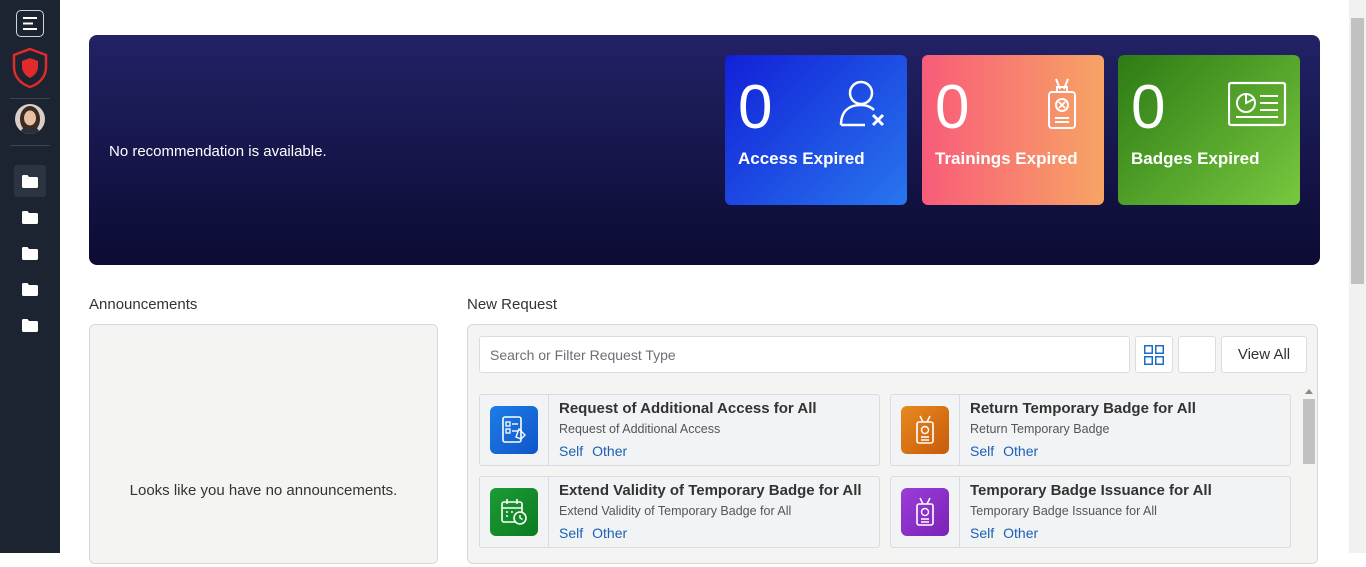  Describe the element at coordinates (1006, 158) in the screenshot. I see `stat-label: Trainings Expired` at that location.